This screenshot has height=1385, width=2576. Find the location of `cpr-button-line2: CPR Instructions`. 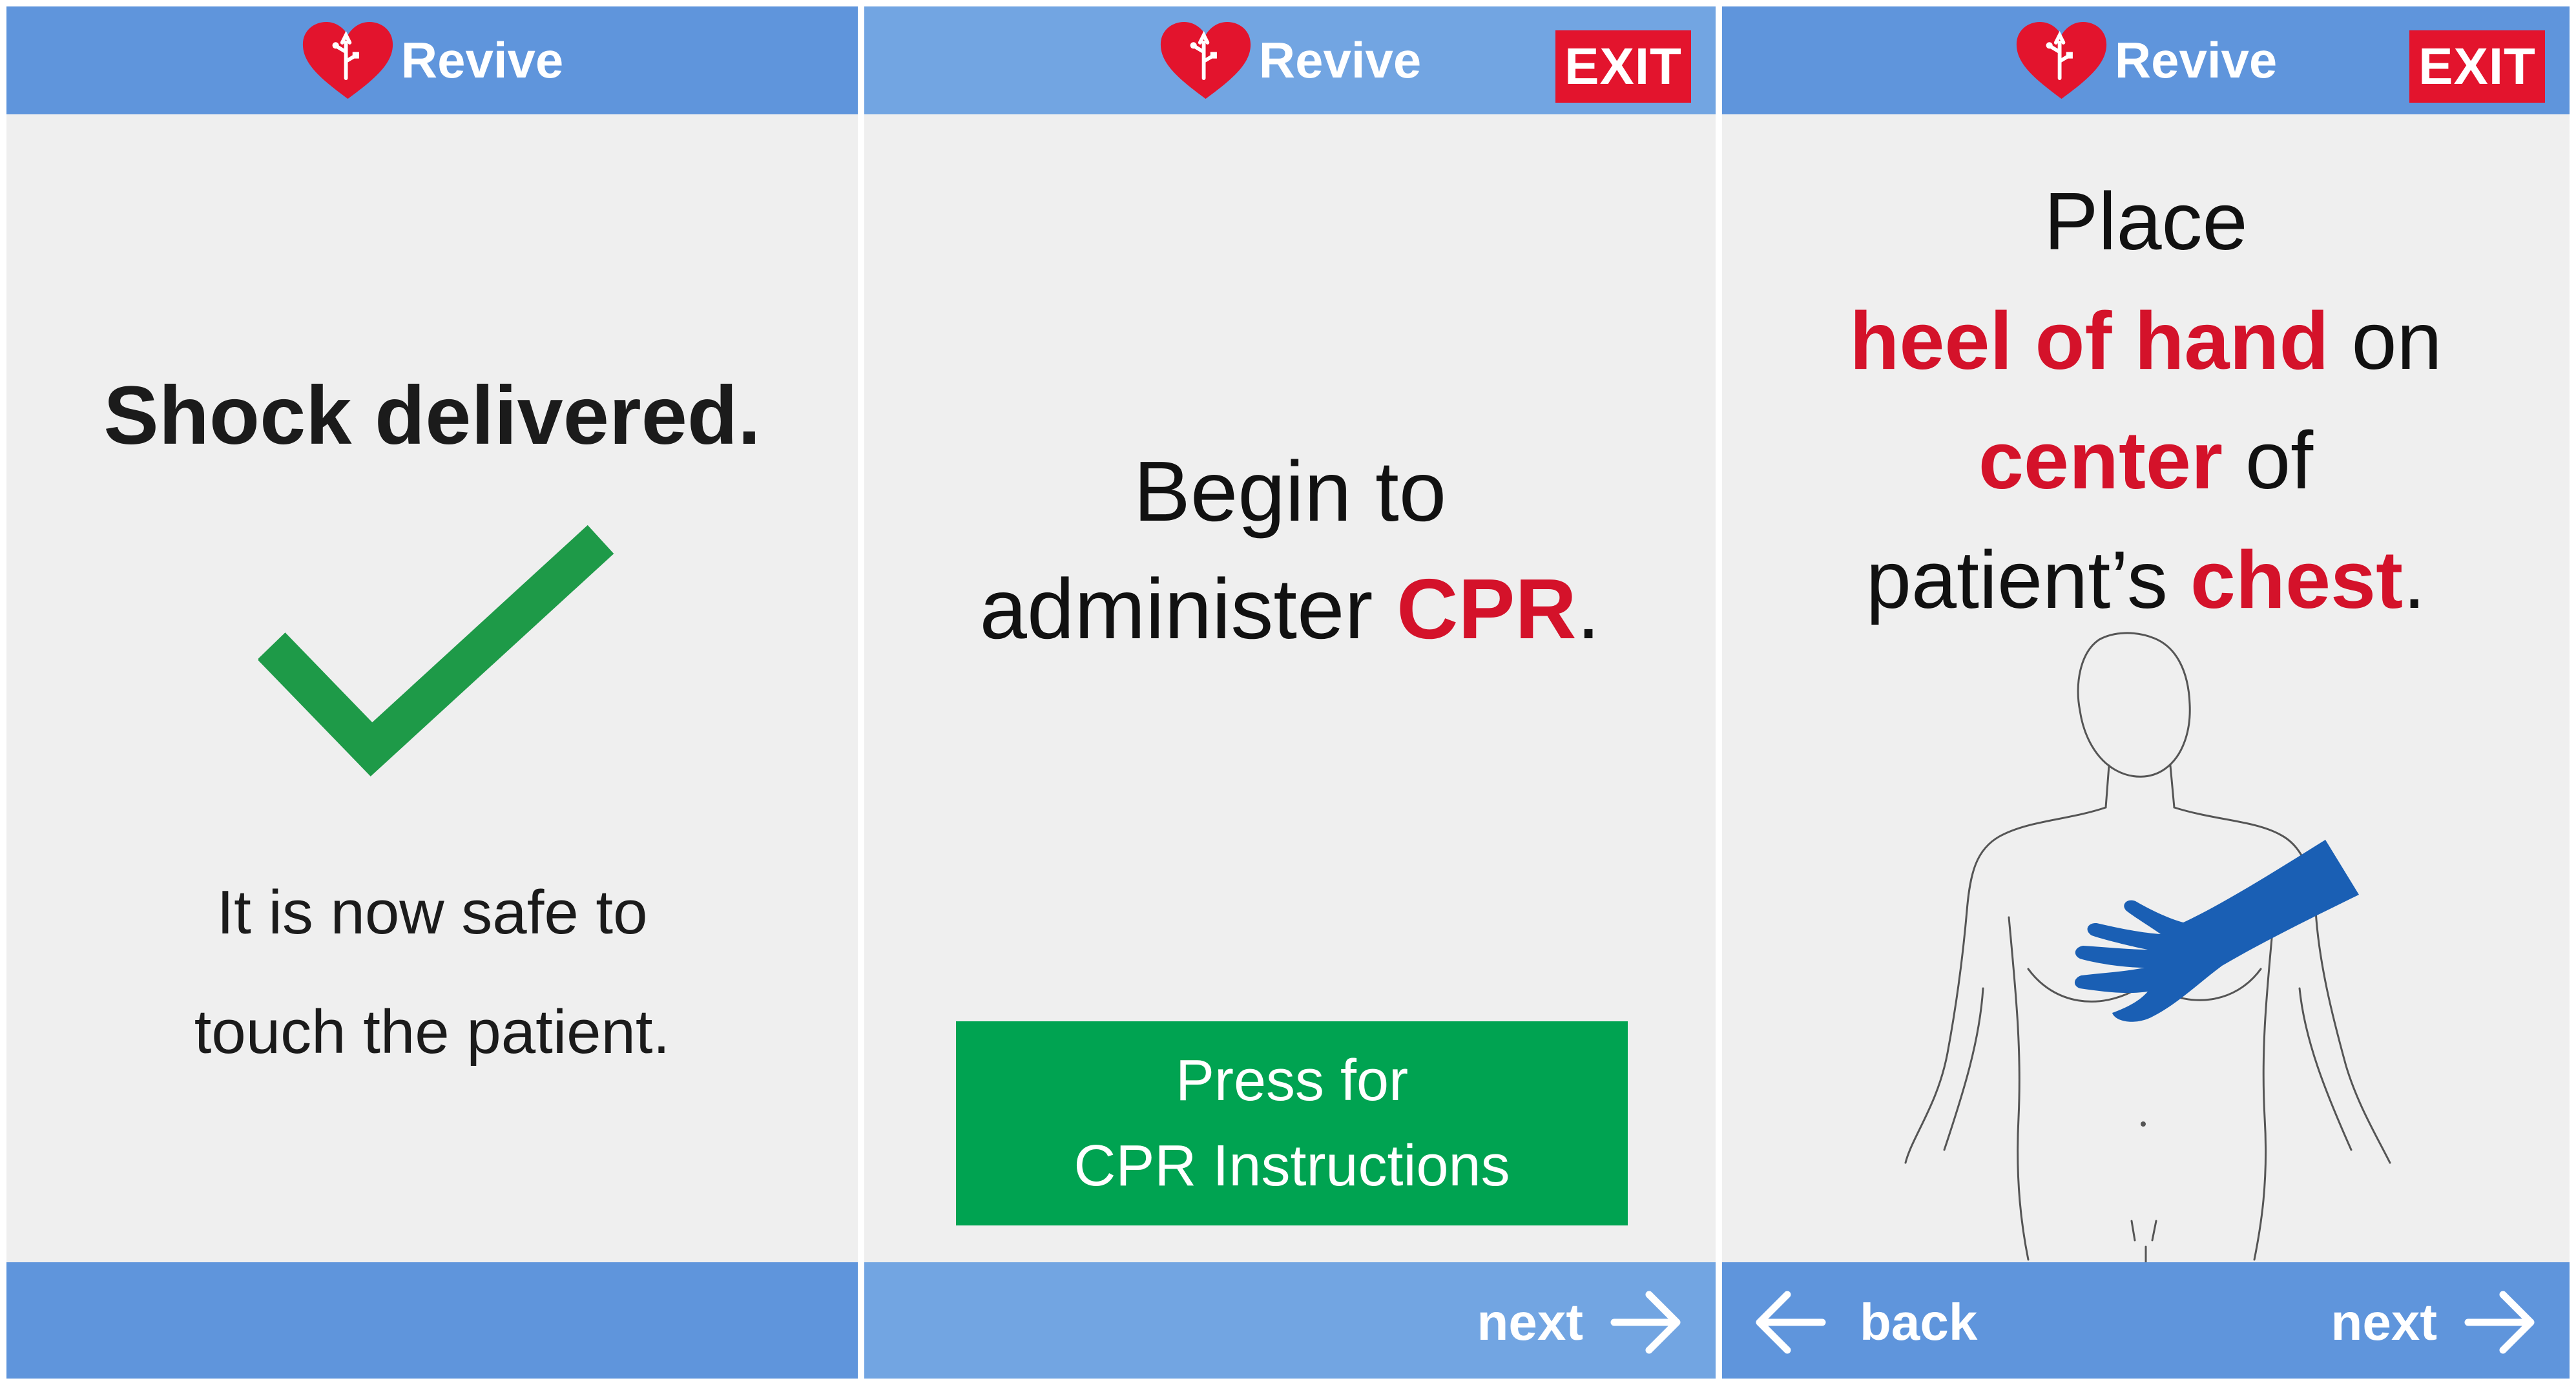

cpr-button-line2: CPR Instructions is located at coordinates (1292, 1166).